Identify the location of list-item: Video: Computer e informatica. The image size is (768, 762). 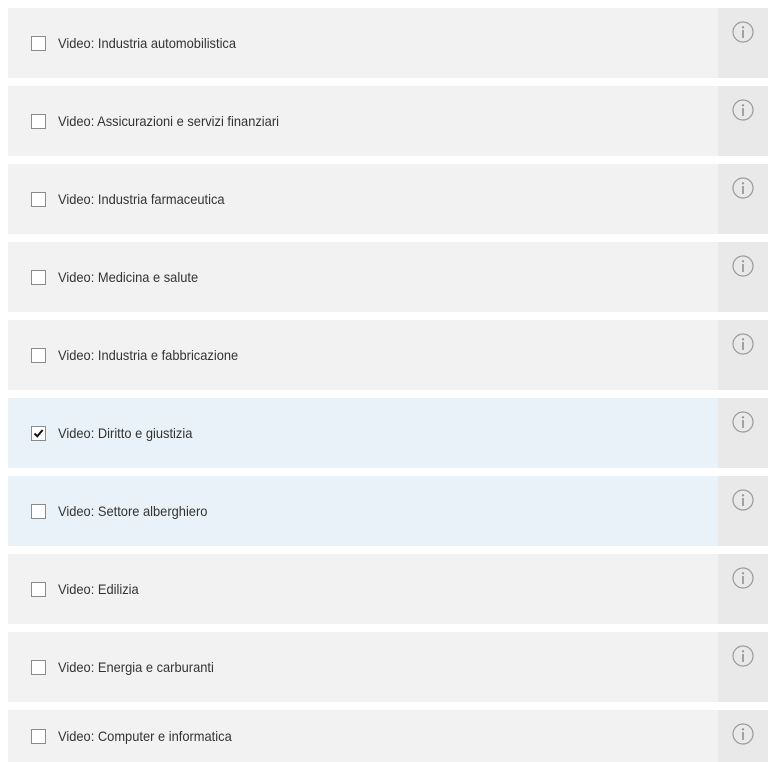
(388, 736).